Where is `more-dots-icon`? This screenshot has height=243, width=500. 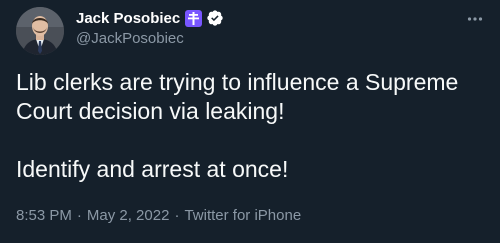
more-dots-icon is located at coordinates (475, 19).